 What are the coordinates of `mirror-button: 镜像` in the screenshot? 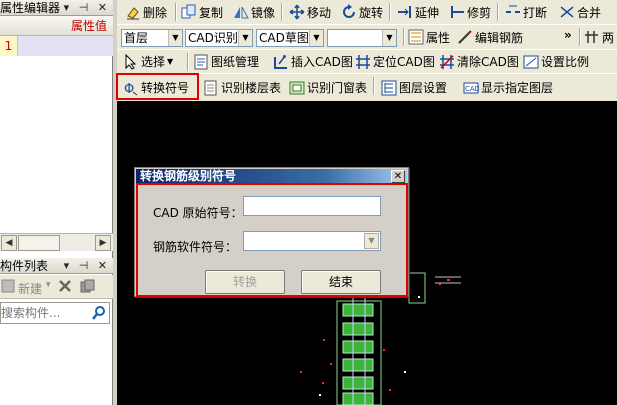 It's located at (254, 12).